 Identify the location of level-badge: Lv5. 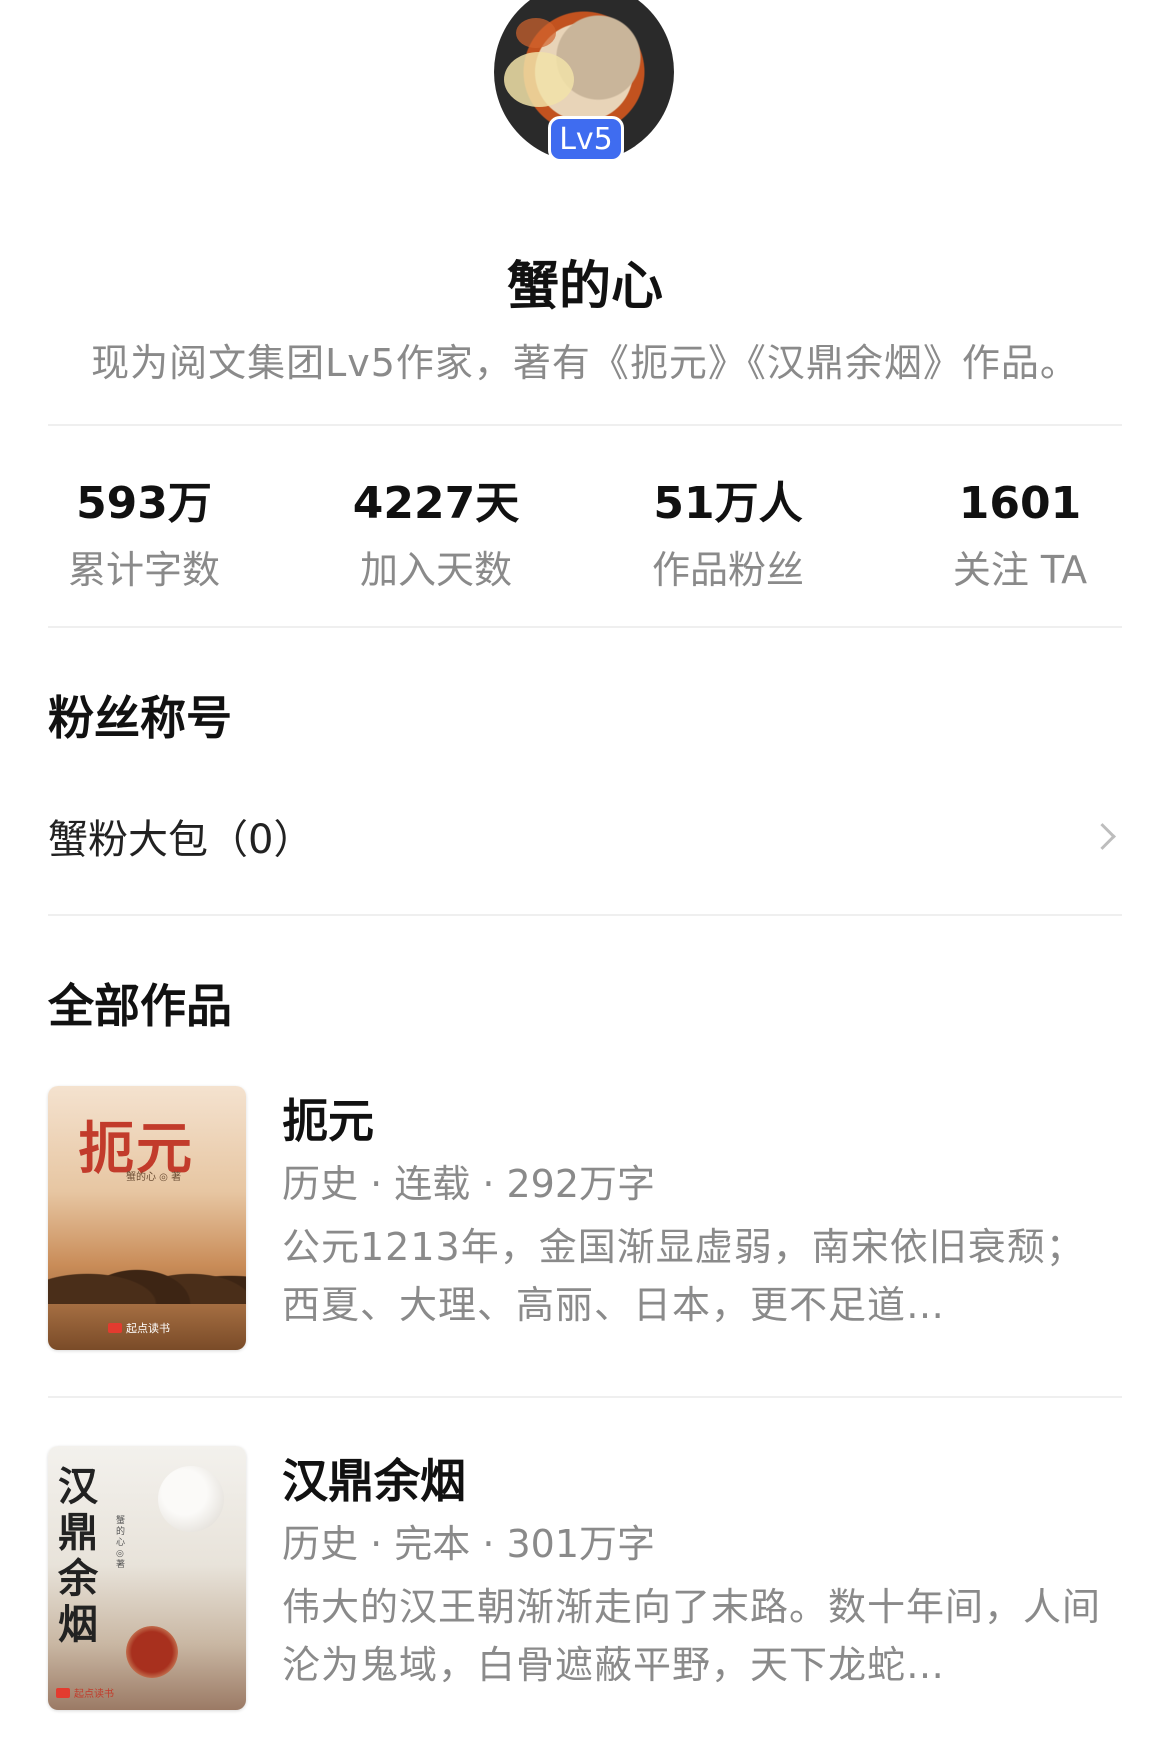
(586, 139).